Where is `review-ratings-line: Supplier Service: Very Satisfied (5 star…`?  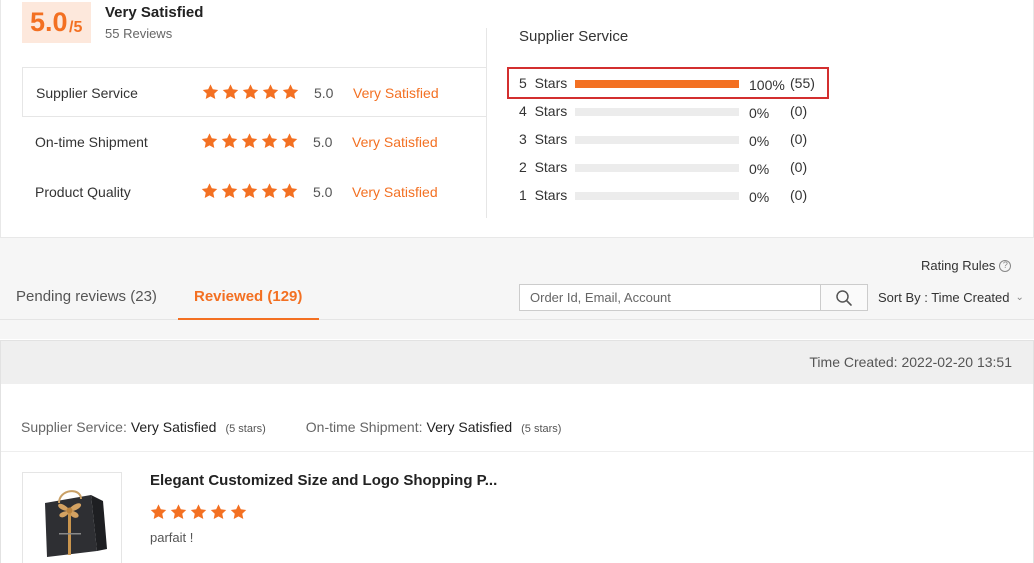 review-ratings-line: Supplier Service: Very Satisfied (5 star… is located at coordinates (291, 427).